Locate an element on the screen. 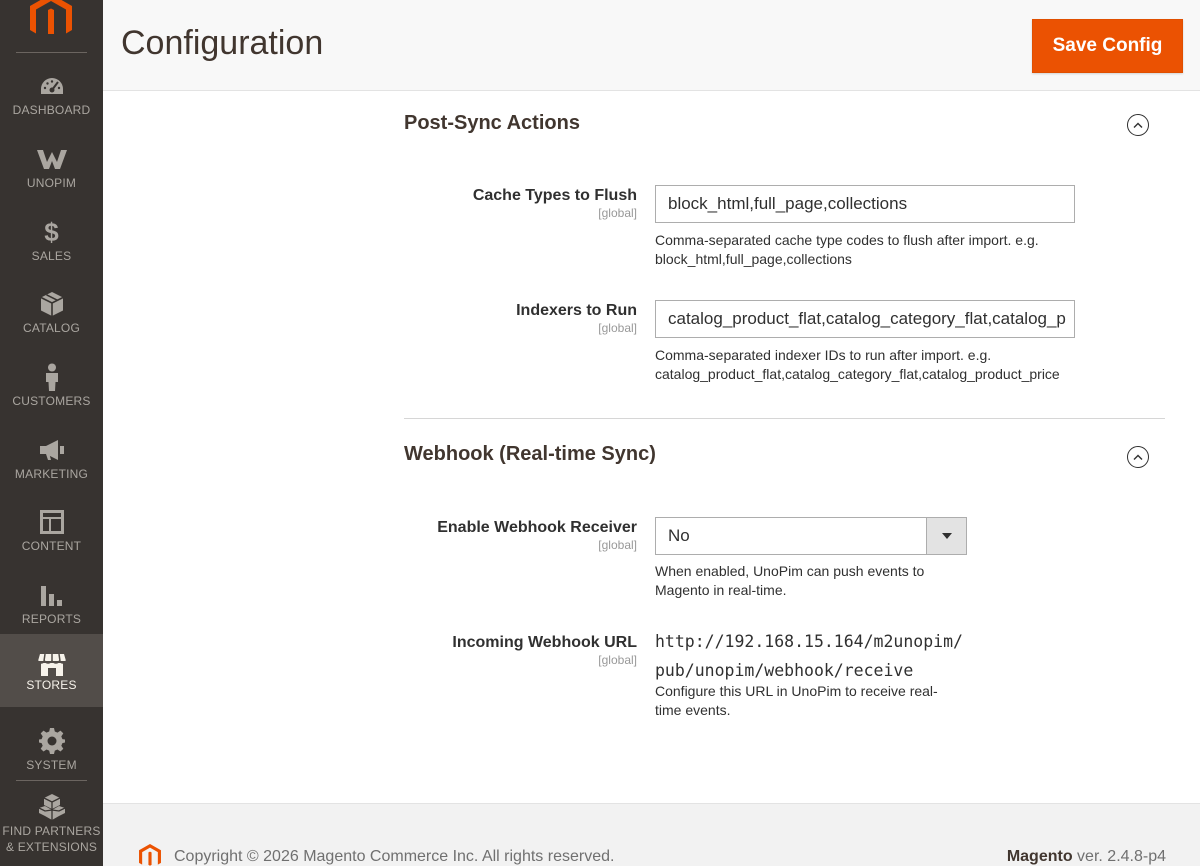 The image size is (1200, 866). select-value: No is located at coordinates (679, 535).